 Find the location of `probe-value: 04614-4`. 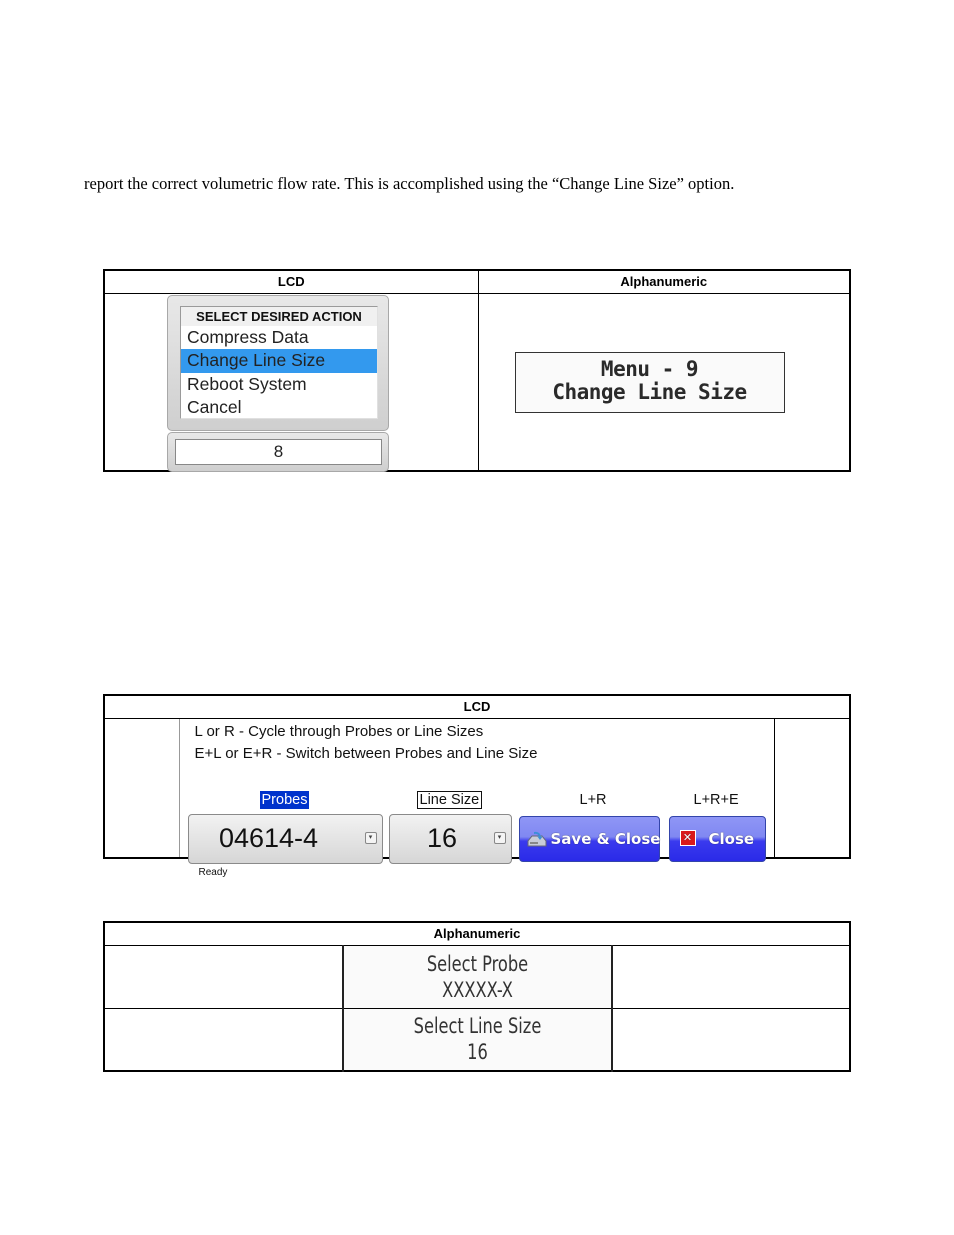

probe-value: 04614-4 is located at coordinates (268, 837).